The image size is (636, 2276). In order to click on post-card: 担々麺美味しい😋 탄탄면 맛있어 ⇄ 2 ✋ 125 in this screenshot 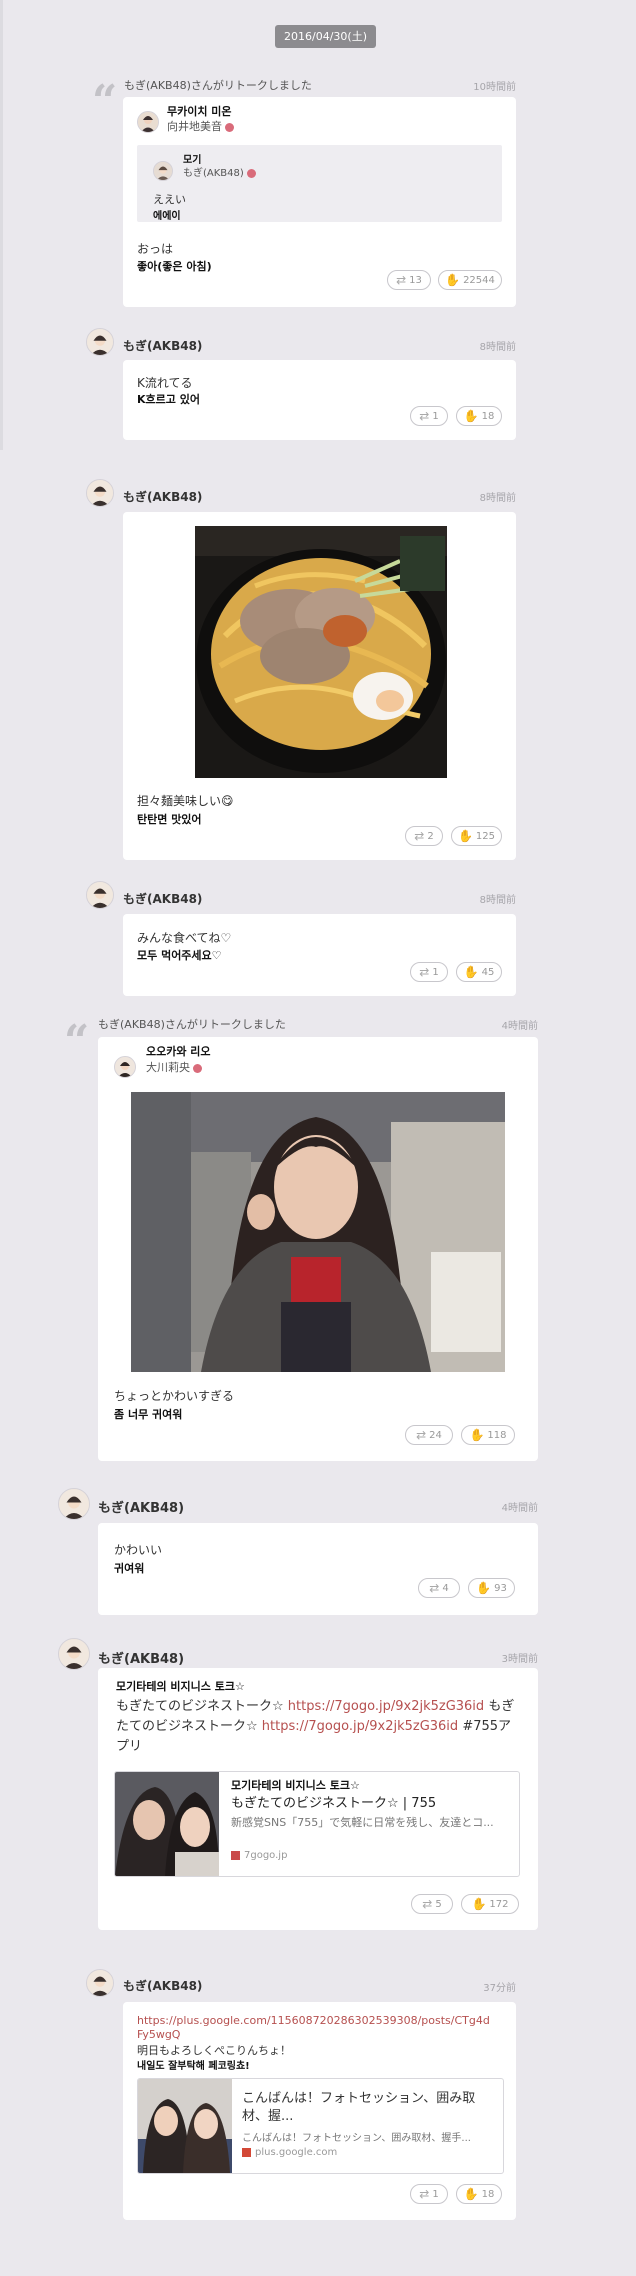, I will do `click(319, 686)`.